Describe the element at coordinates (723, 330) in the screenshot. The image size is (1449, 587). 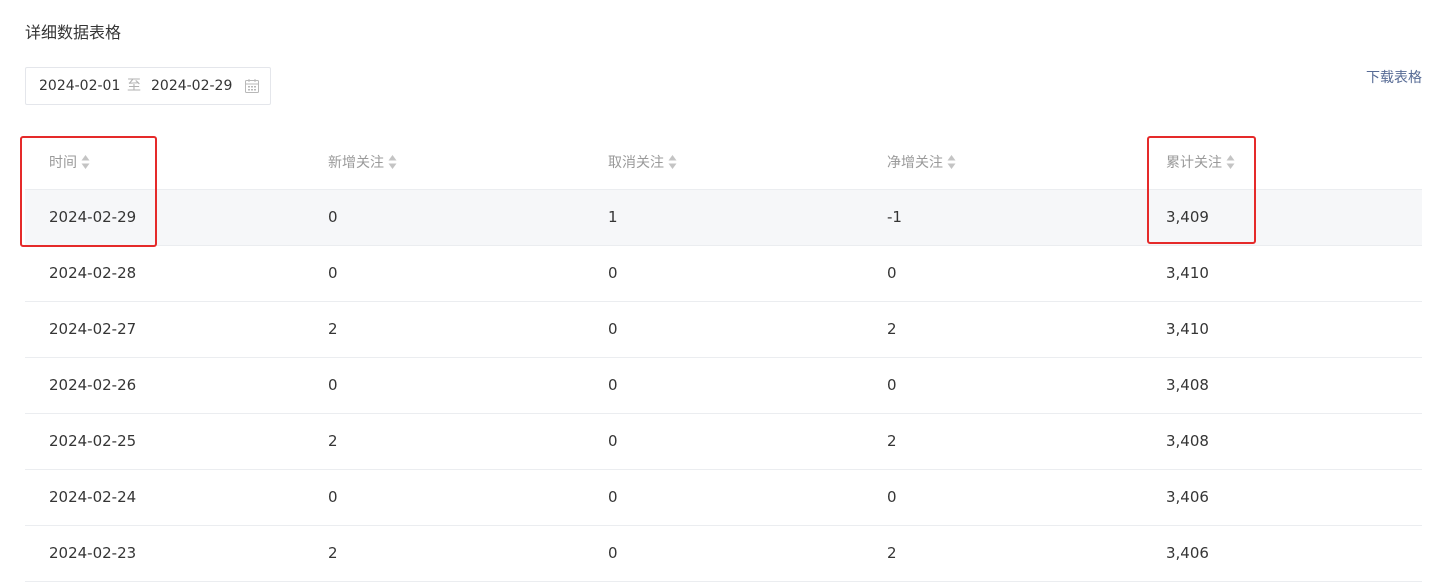
I see `table-row: 2024-02-27 2 0 2 3,410` at that location.